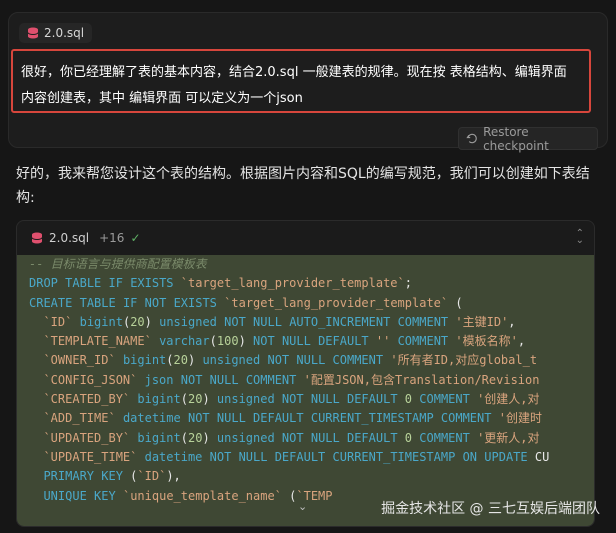 This screenshot has width=616, height=533. Describe the element at coordinates (471, 138) in the screenshot. I see `restore-icon` at that location.